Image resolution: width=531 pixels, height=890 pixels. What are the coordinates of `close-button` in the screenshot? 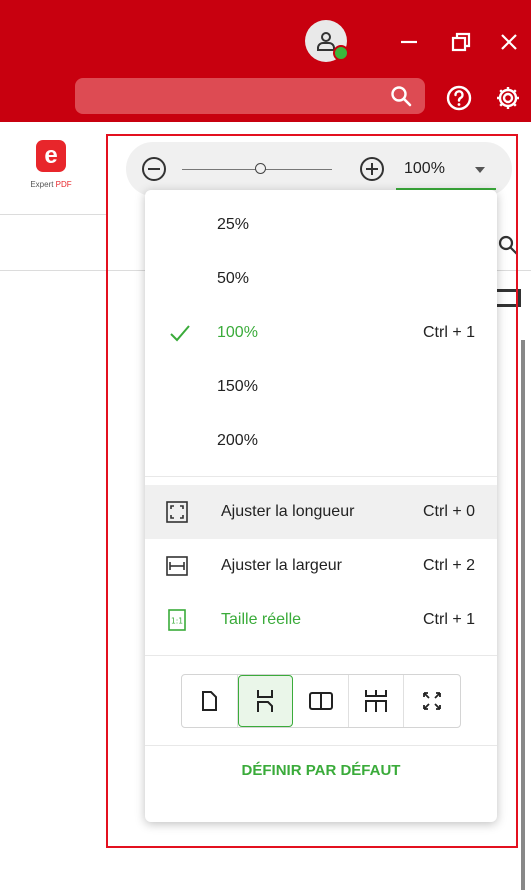 It's located at (509, 42).